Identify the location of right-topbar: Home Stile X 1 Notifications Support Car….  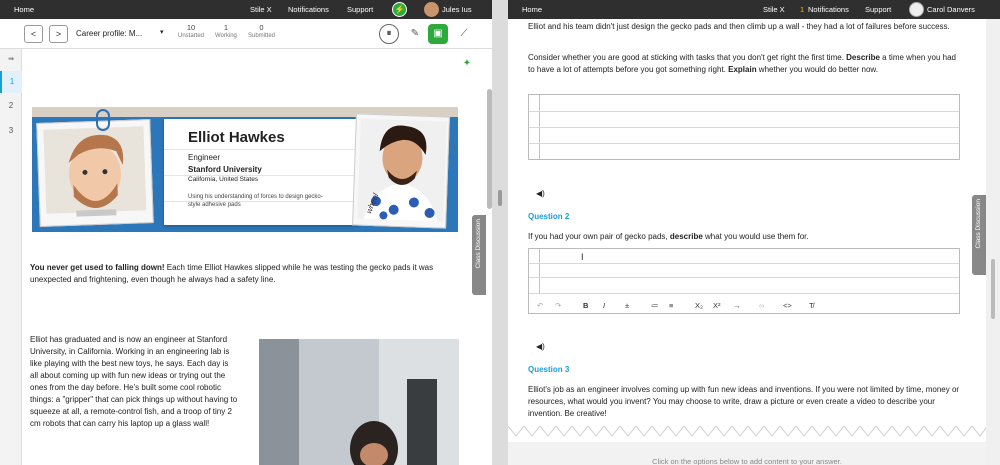
(754, 9).